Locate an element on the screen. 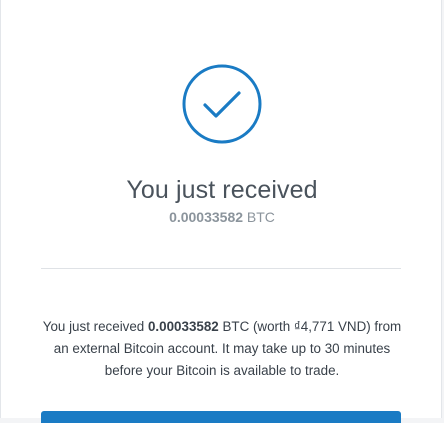  received-amount: 0.00033582 BTC is located at coordinates (222, 217).